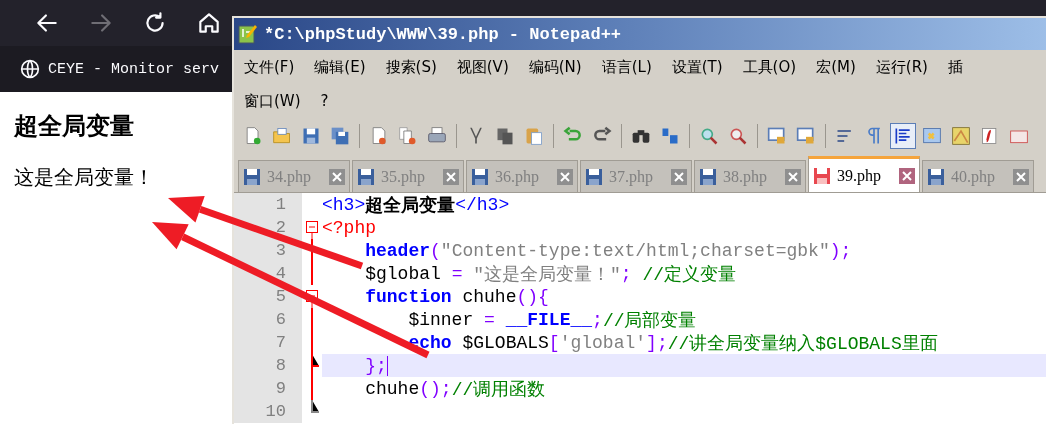 The height and width of the screenshot is (424, 1046). Describe the element at coordinates (408, 136) in the screenshot. I see `close-all-icon` at that location.